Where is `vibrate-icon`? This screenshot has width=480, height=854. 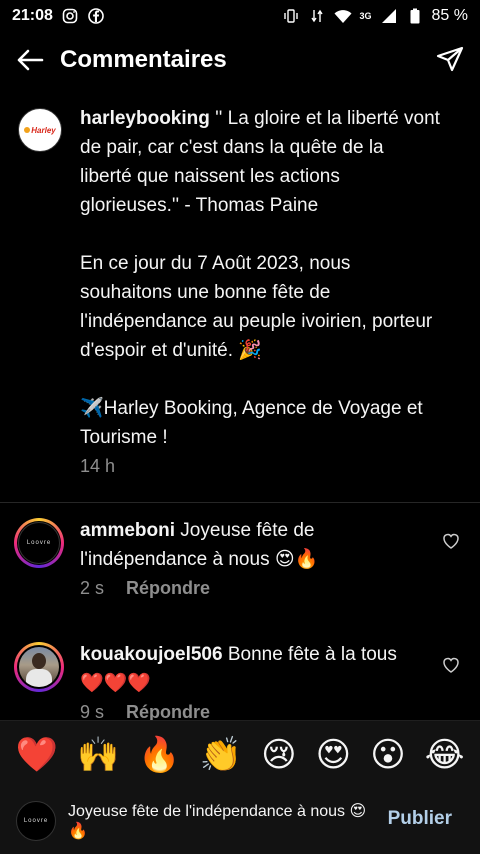 vibrate-icon is located at coordinates (291, 16).